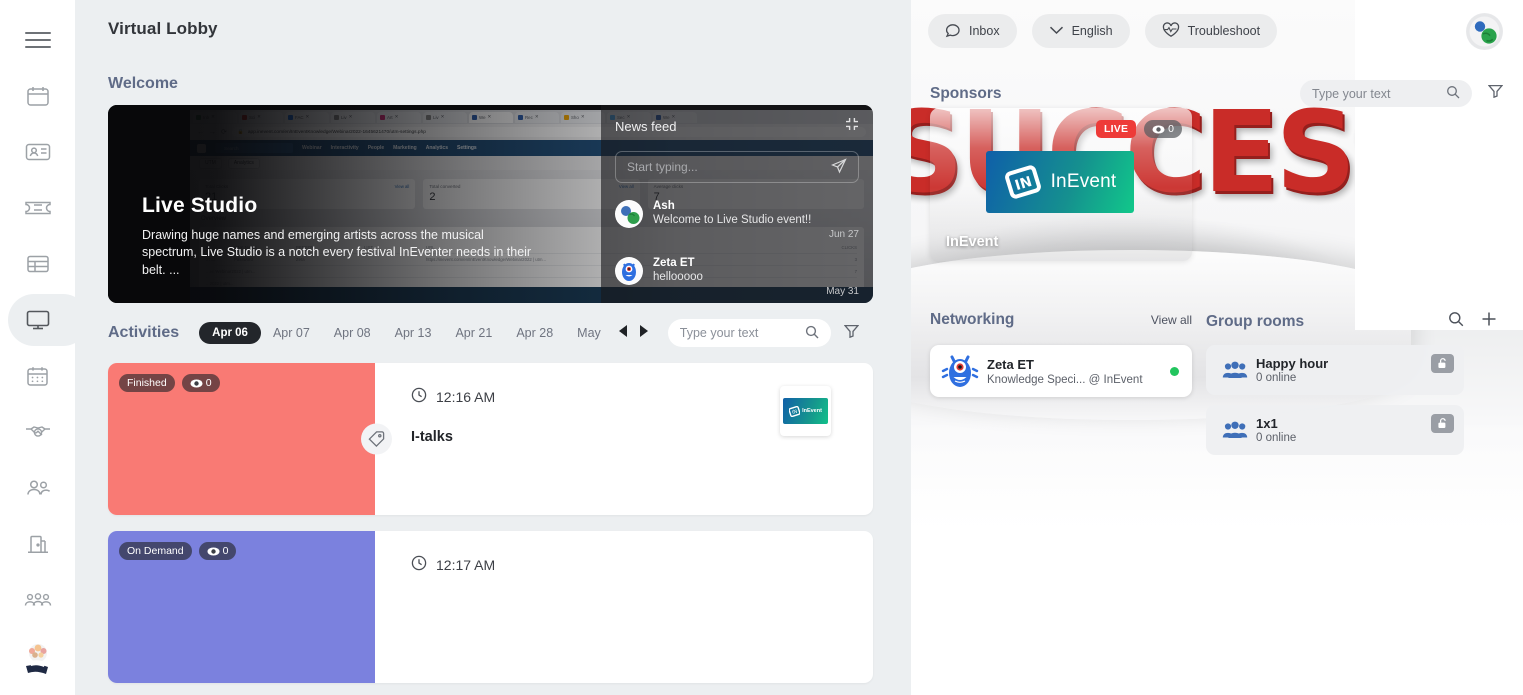  I want to click on sponsors-title: Sponsors, so click(966, 93).